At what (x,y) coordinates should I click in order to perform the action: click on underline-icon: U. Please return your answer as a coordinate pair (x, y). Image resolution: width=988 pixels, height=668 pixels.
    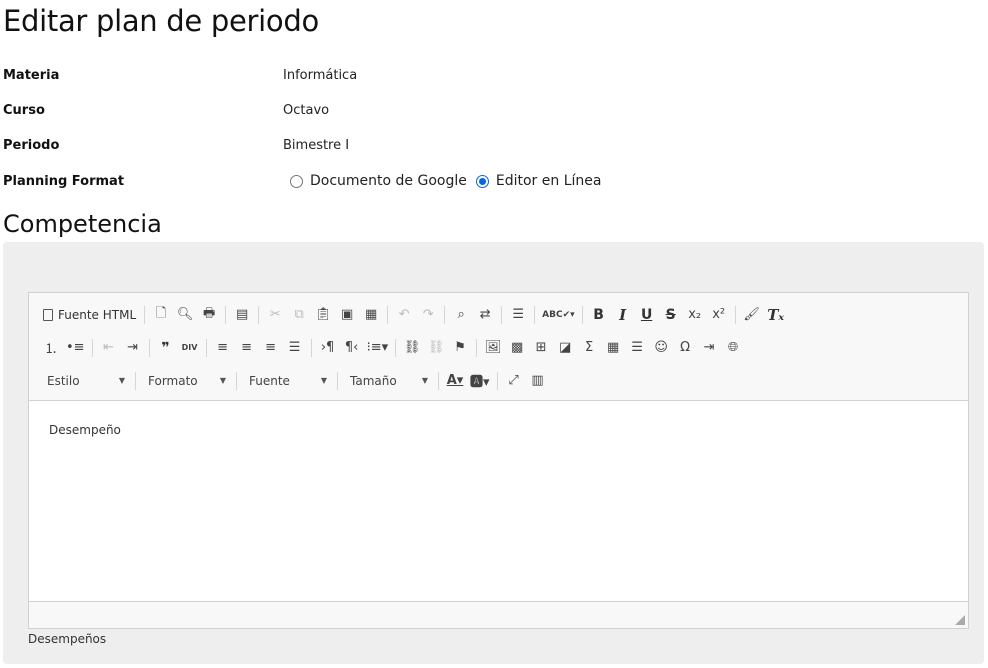
    Looking at the image, I should click on (647, 315).